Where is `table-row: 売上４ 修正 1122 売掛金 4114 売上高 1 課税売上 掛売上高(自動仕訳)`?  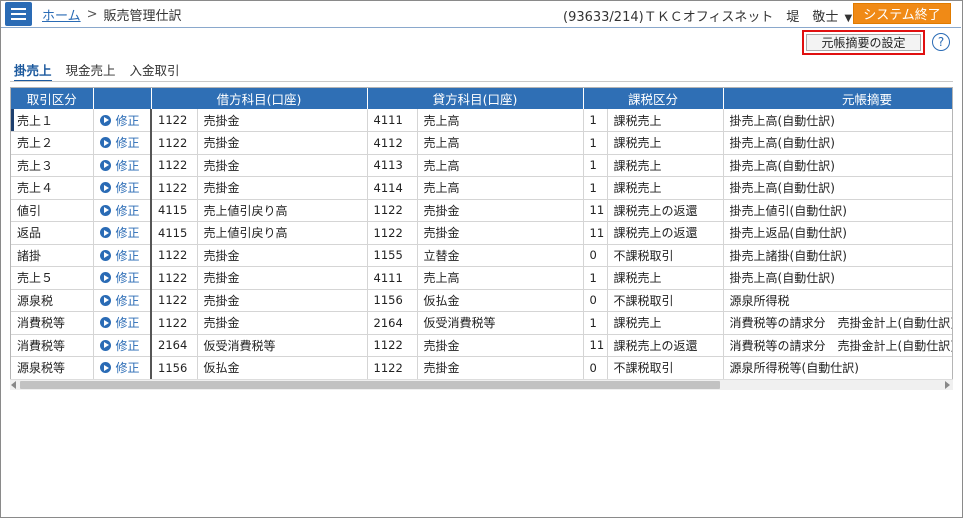
table-row: 売上４ 修正 1122 売掛金 4114 売上高 1 課税売上 掛売上高(自動仕訳) is located at coordinates (481, 188).